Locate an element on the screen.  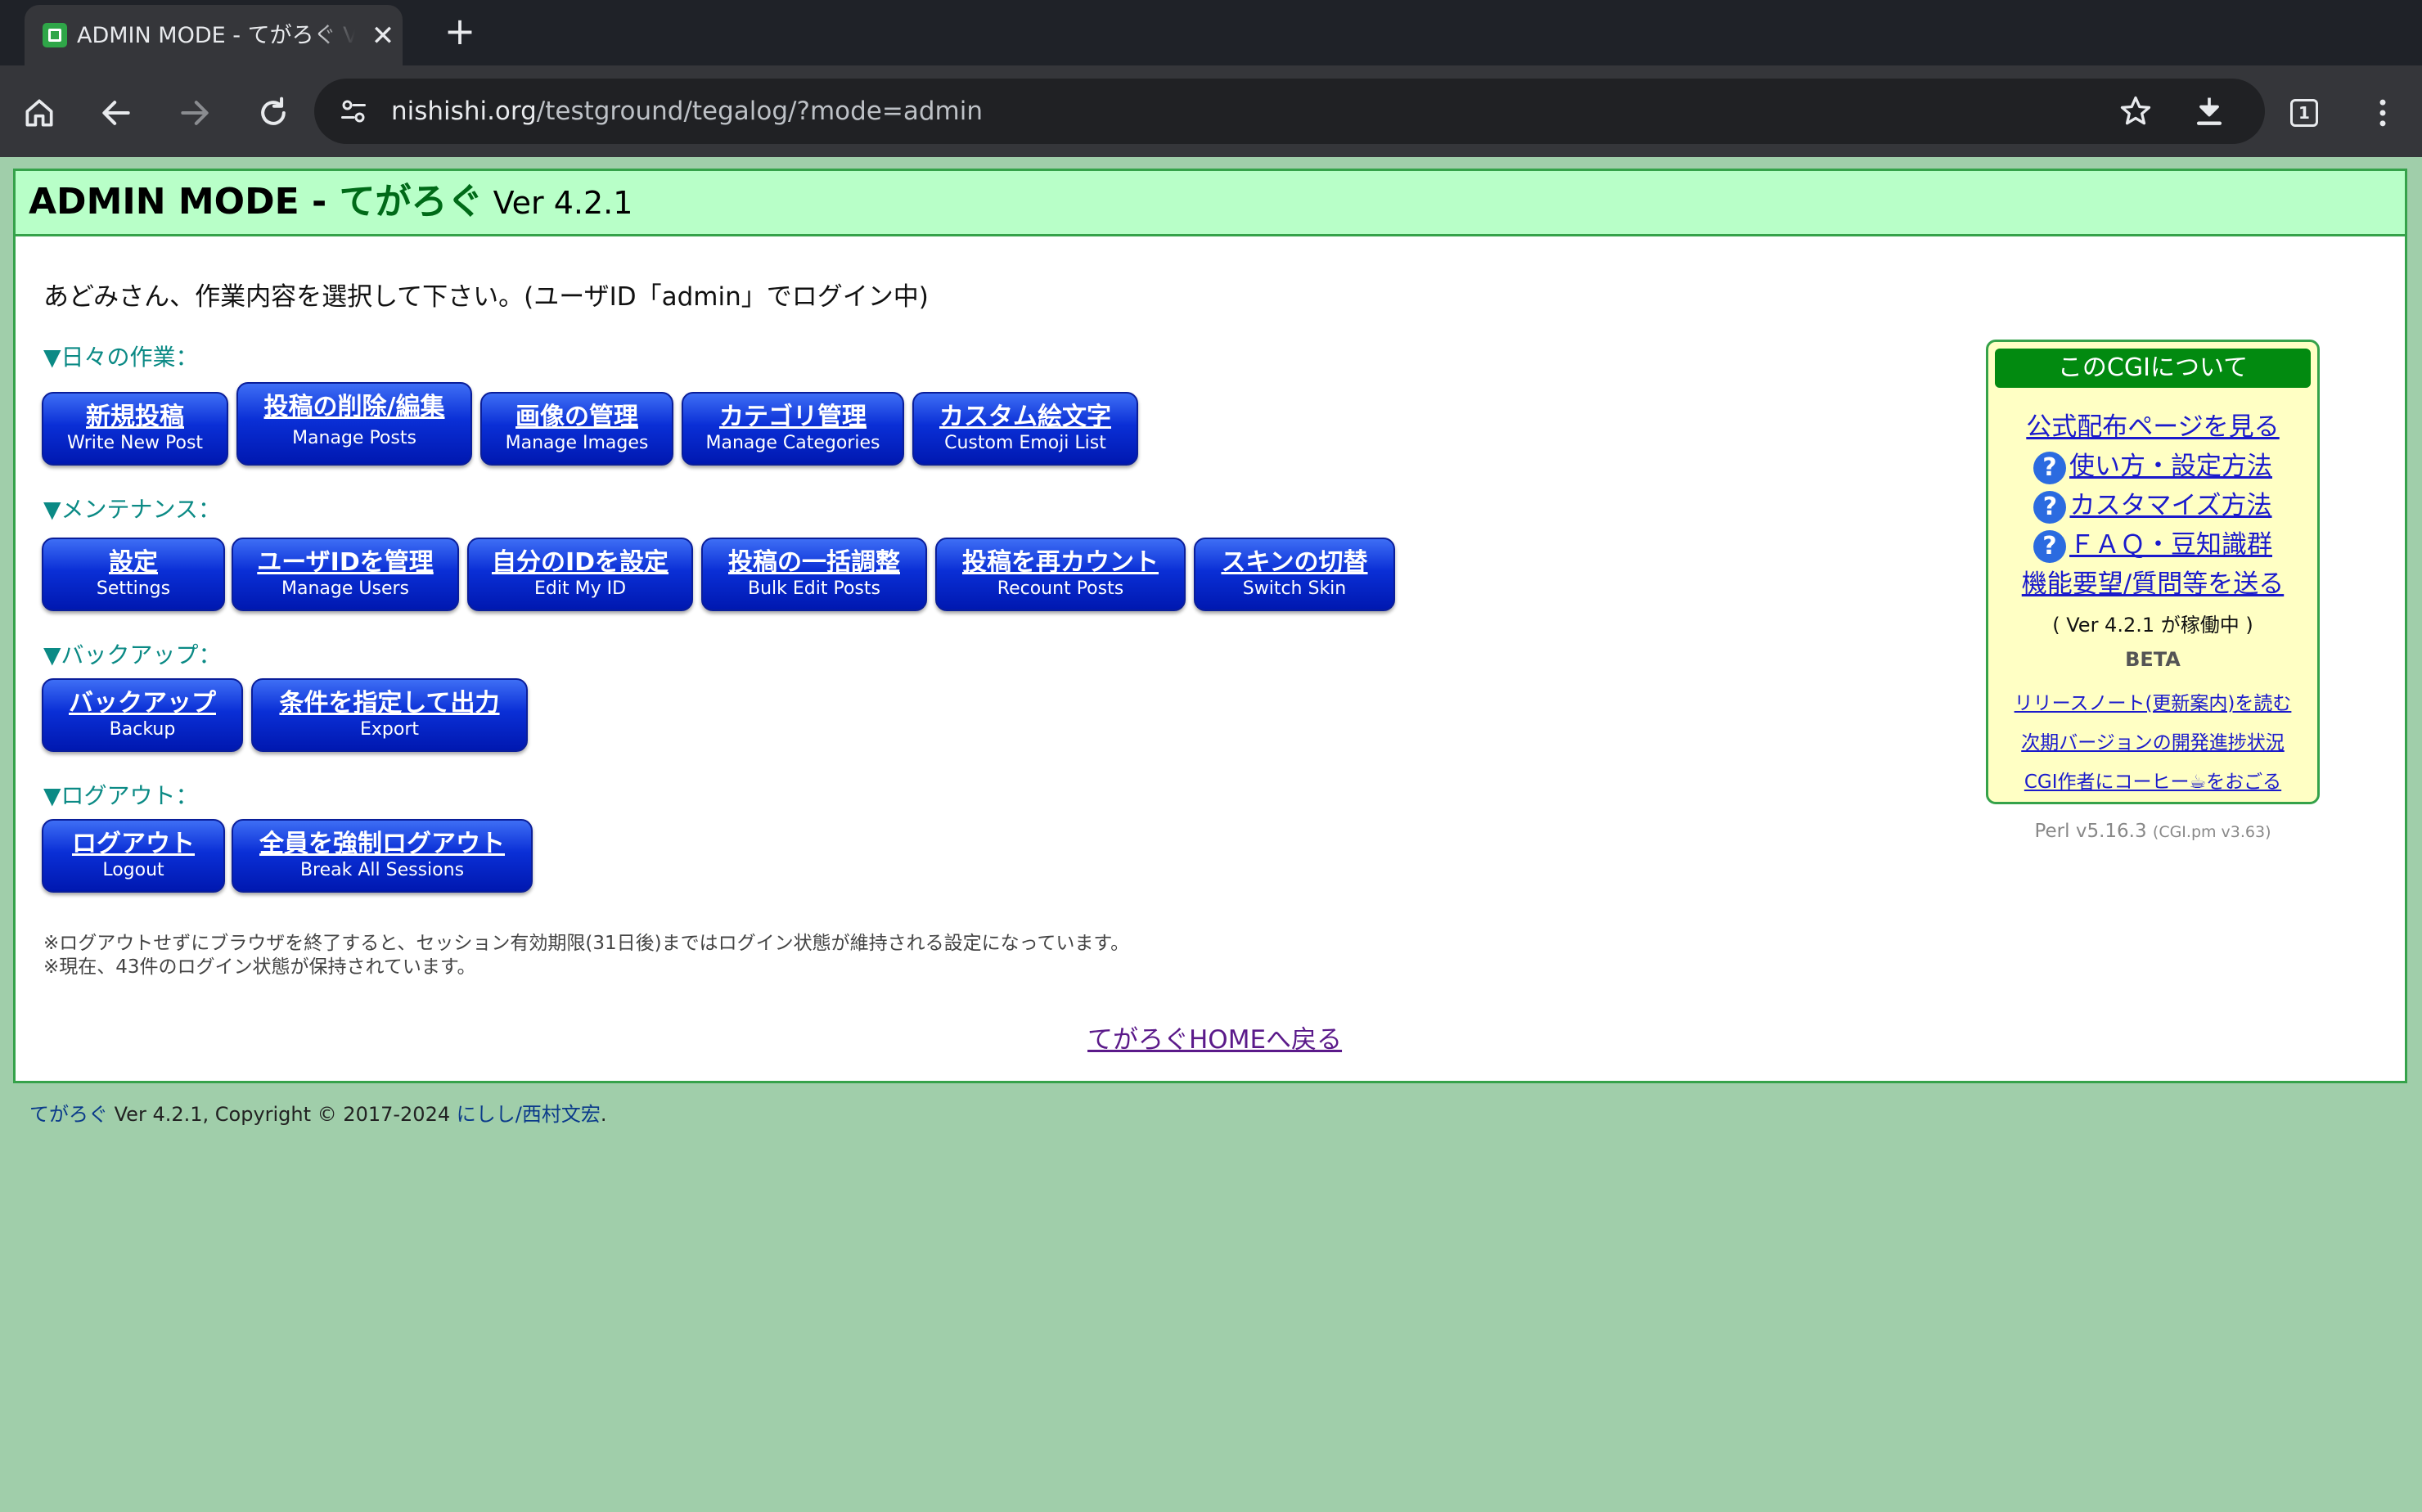
settings-button: 設定 Settings is located at coordinates (133, 575).